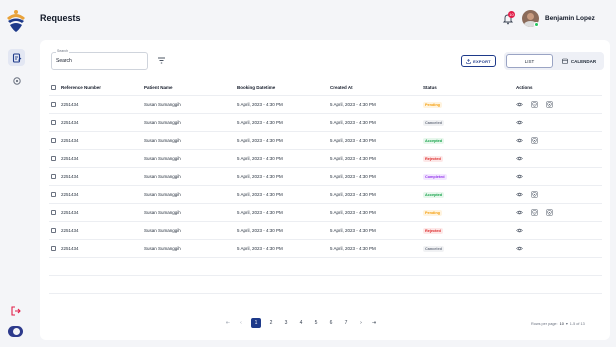 Image resolution: width=616 pixels, height=347 pixels. I want to click on calendar-view-button: CALENDAR, so click(579, 61).